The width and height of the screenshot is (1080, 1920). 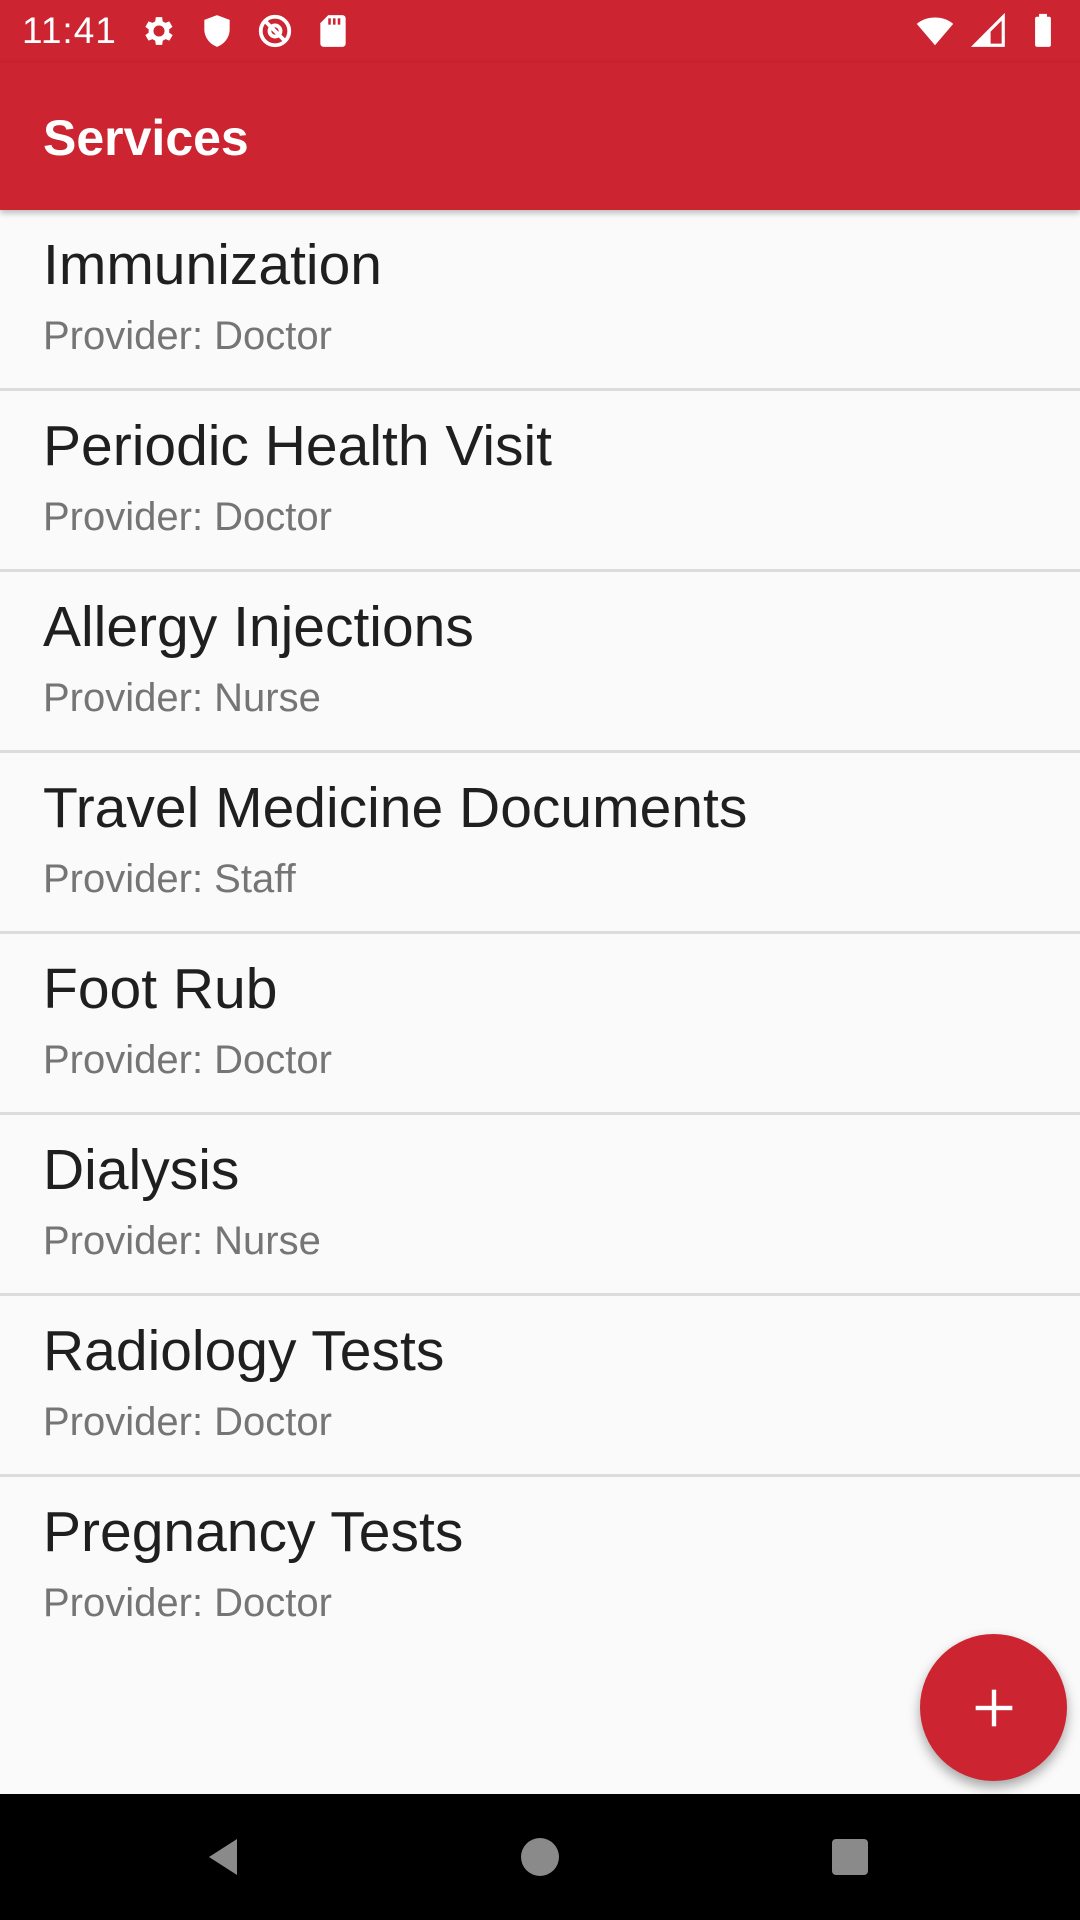 I want to click on settings-gear-icon, so click(x=159, y=31).